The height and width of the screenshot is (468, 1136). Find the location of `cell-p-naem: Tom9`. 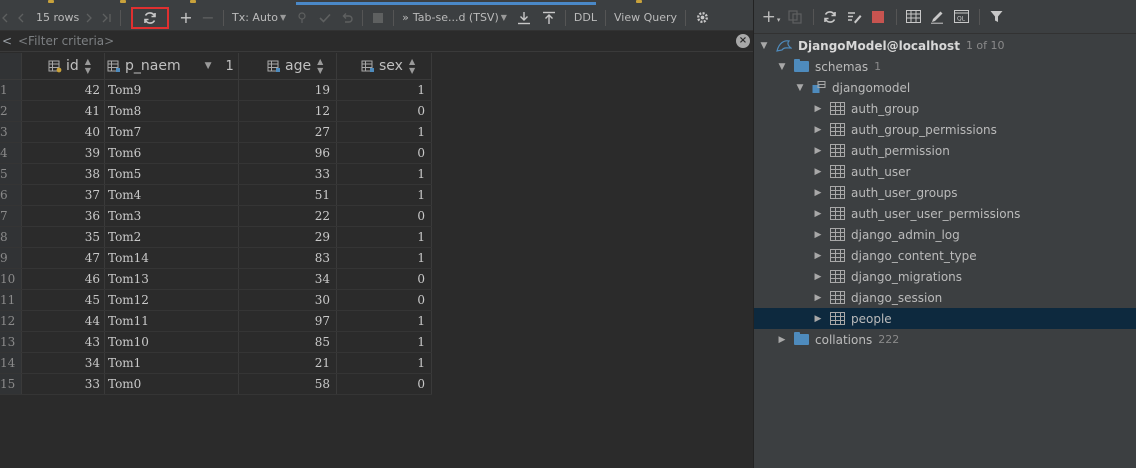

cell-p-naem: Tom9 is located at coordinates (172, 90).